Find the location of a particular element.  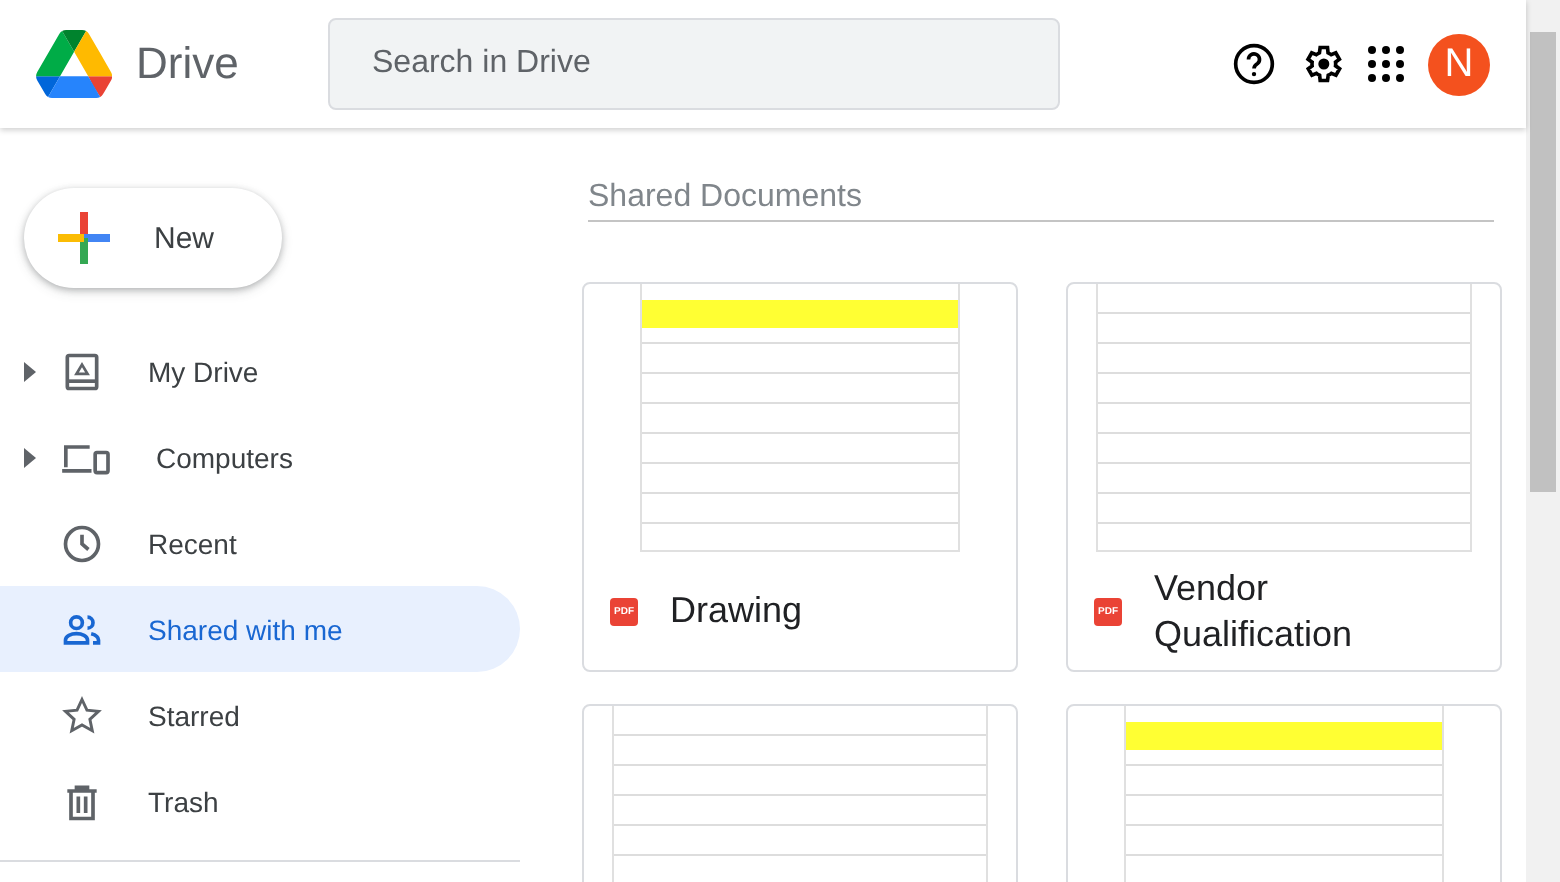

nav-item: Trash is located at coordinates (260, 801).